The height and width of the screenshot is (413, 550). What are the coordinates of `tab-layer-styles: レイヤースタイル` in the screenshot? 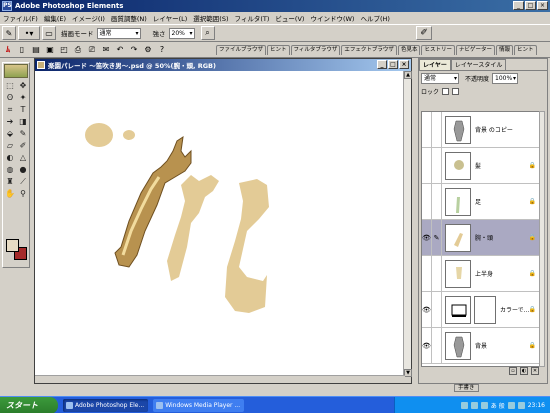 It's located at (478, 64).